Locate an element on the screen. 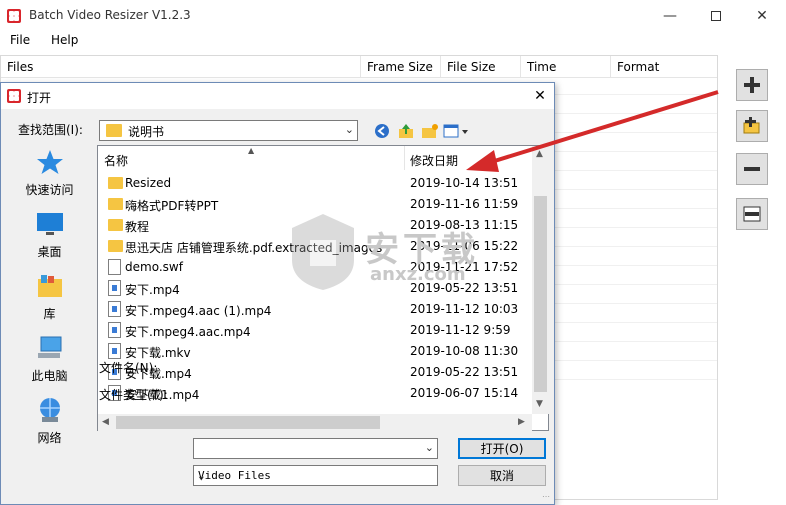 The height and width of the screenshot is (505, 786). title-bar: Batch Video Resizer V1.2.3 — ✕ is located at coordinates (393, 15).